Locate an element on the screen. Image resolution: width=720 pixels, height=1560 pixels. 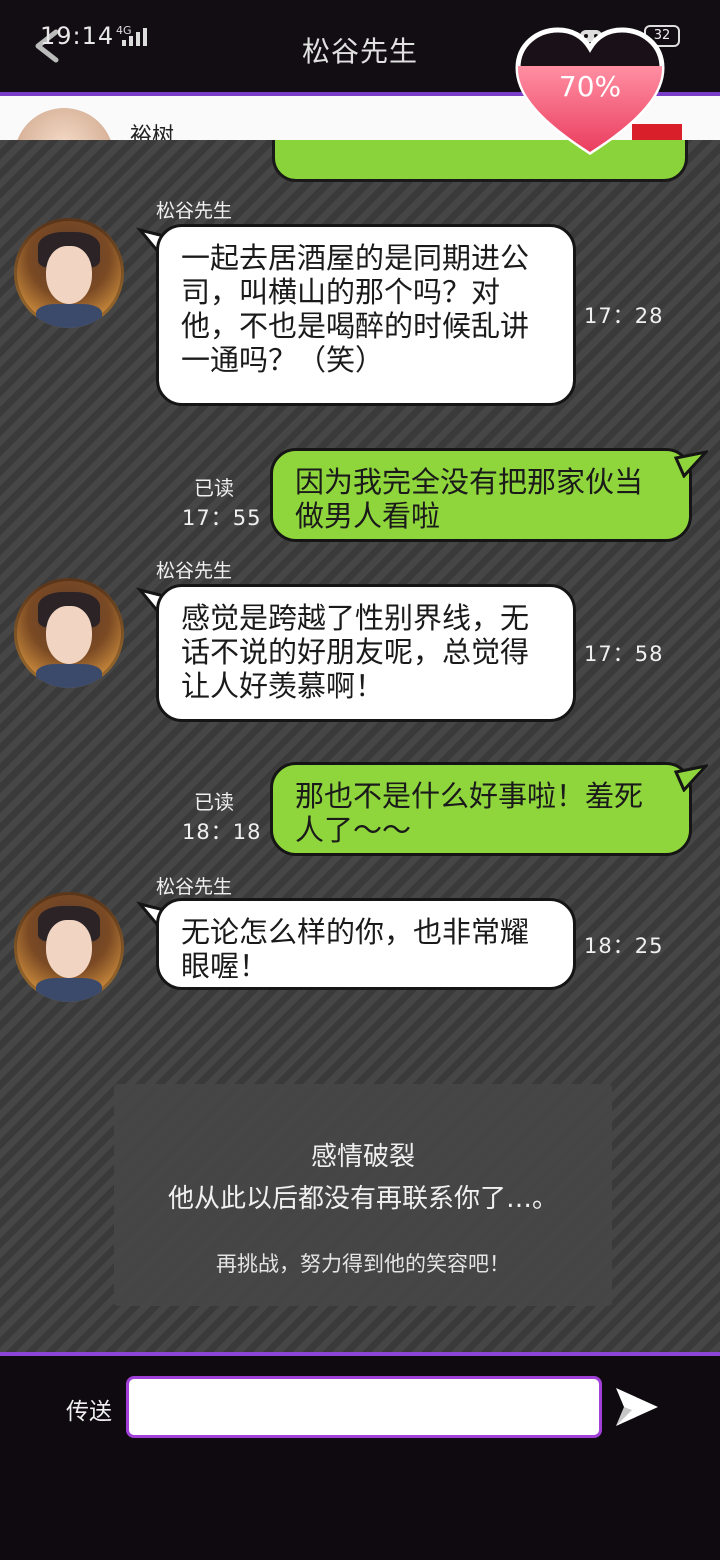
message-time: 17：28 is located at coordinates (624, 316).